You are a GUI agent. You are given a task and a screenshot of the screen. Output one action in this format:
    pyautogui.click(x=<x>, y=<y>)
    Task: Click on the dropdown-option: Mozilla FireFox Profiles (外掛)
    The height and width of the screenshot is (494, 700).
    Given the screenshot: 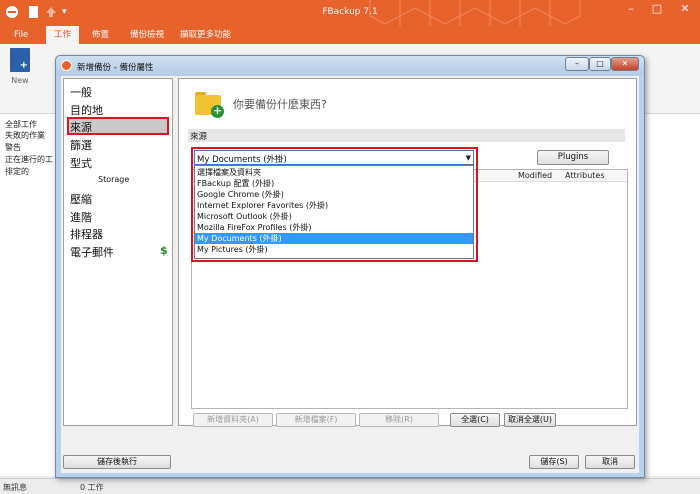 What is the action you would take?
    pyautogui.click(x=334, y=227)
    